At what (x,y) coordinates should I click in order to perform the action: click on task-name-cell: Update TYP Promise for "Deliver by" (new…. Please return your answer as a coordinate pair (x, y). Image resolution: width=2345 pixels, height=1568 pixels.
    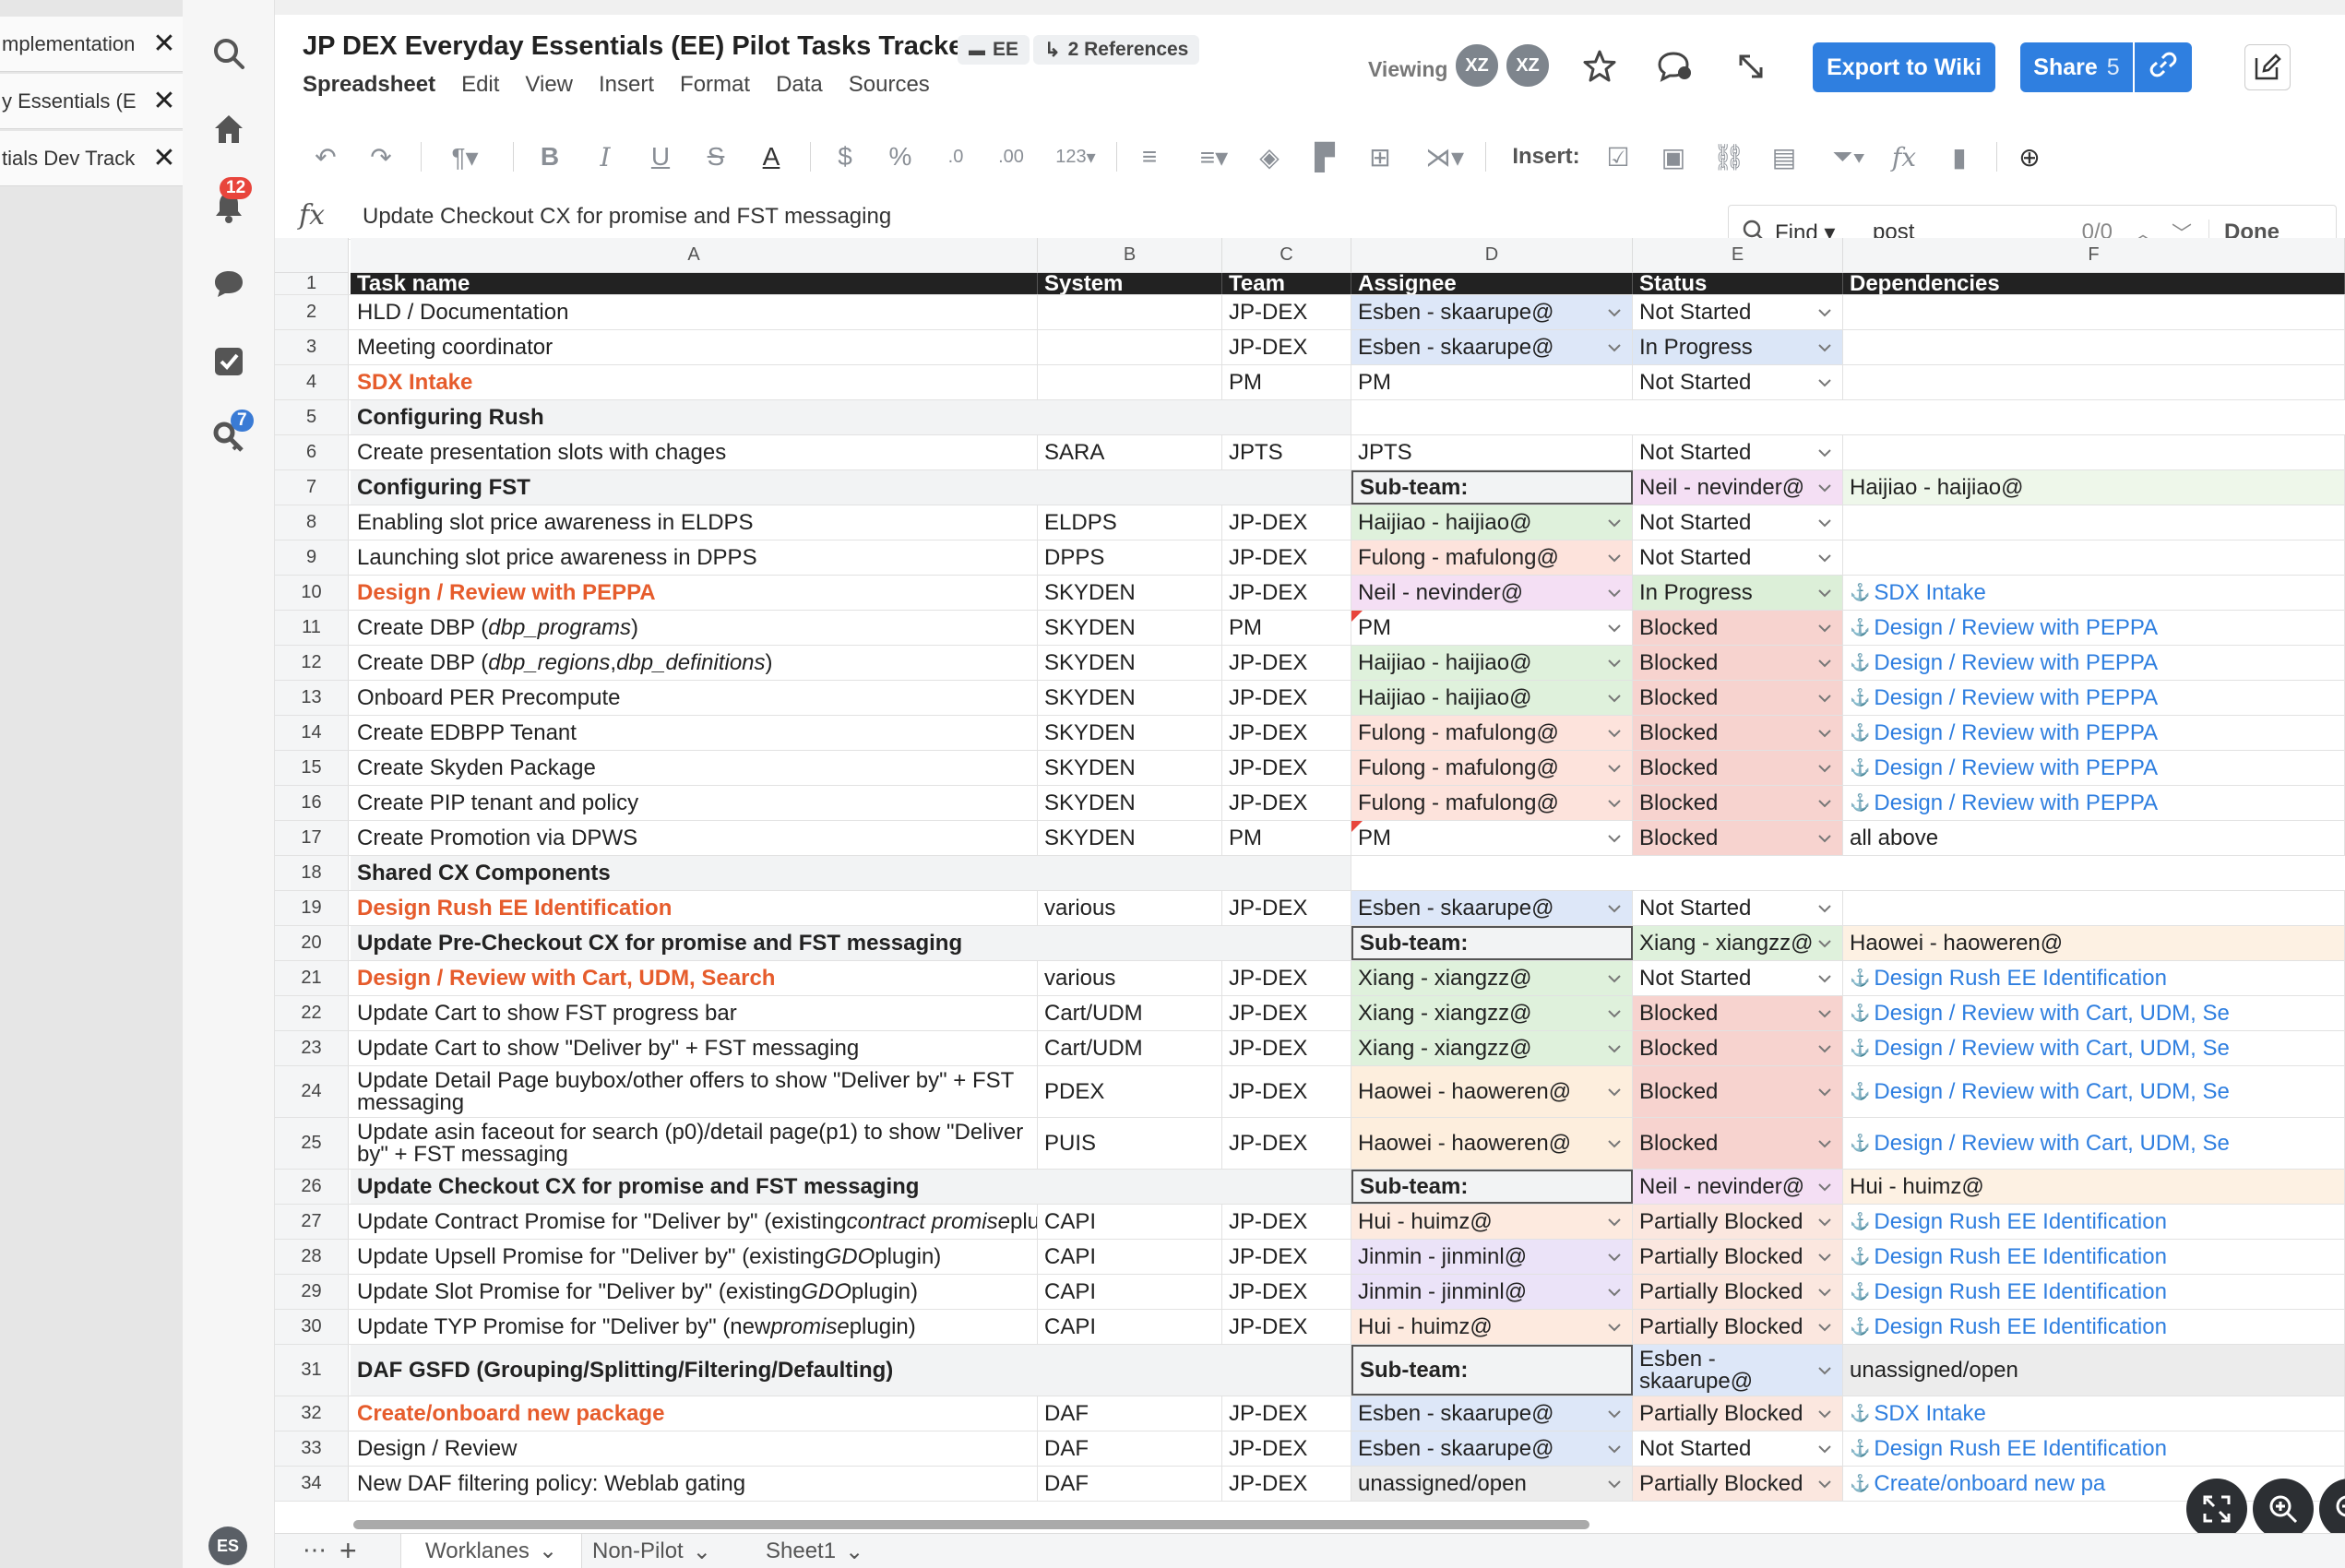
    Looking at the image, I should click on (694, 1327).